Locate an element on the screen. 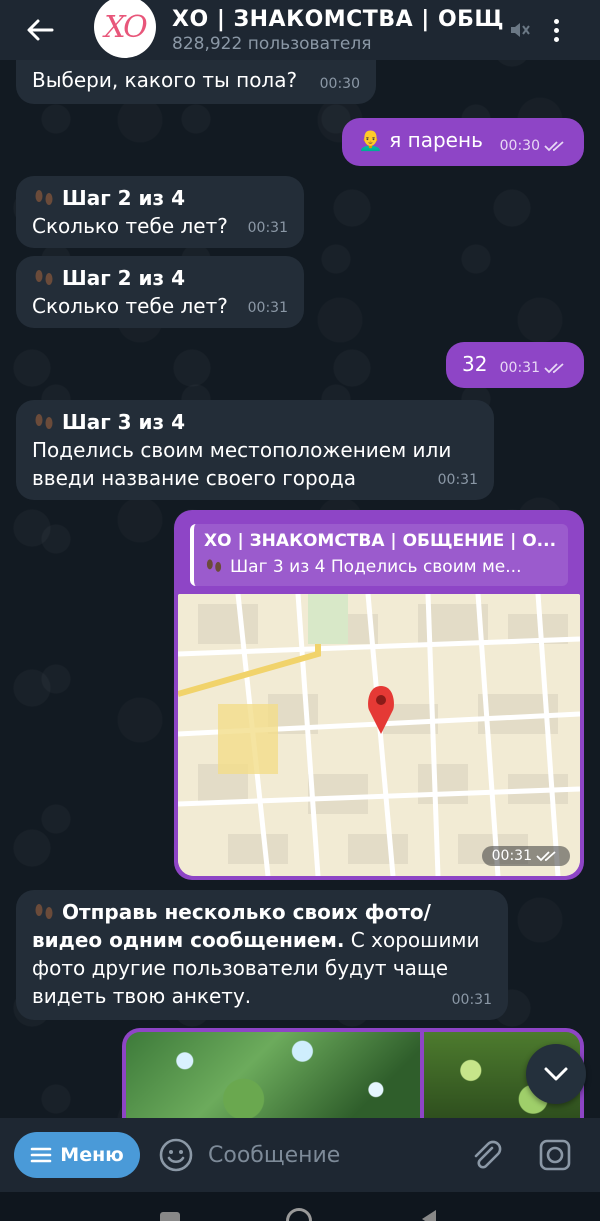 Image resolution: width=600 pixels, height=1221 pixels. member-count: 828,922 пользователя is located at coordinates (272, 43).